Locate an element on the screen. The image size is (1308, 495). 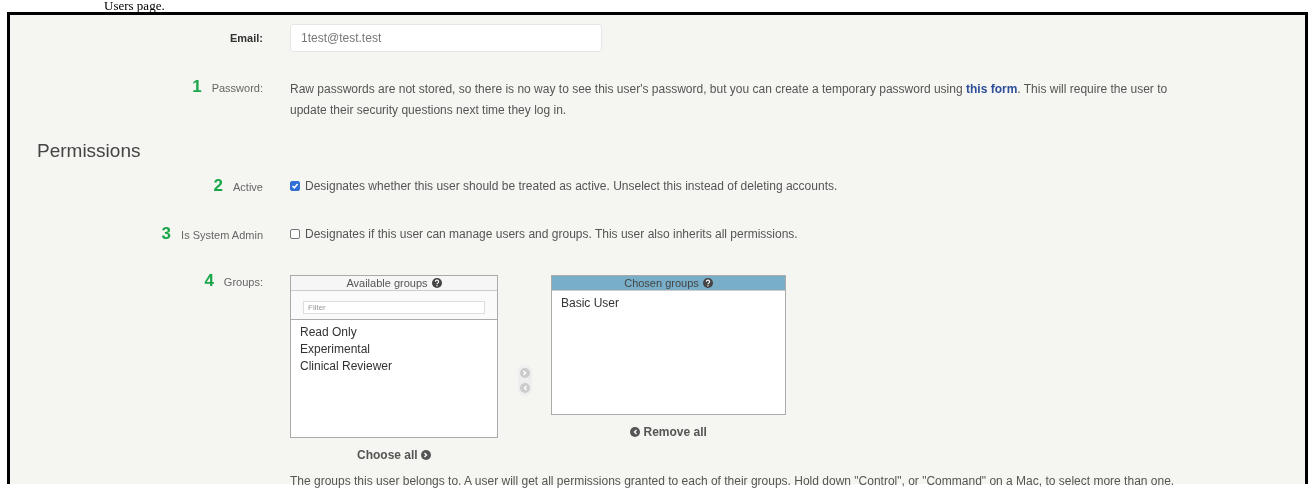
arrow-left-icon is located at coordinates (635, 432).